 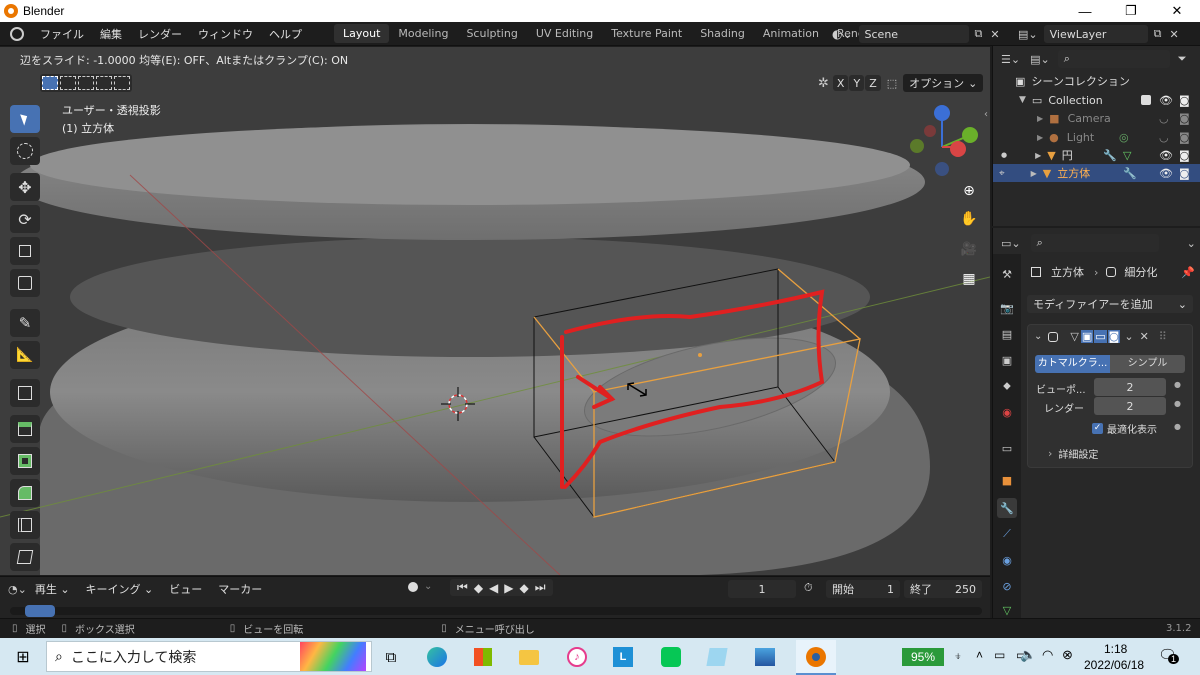 I want to click on display-mode-icon: ▤⌄, so click(x=1040, y=59).